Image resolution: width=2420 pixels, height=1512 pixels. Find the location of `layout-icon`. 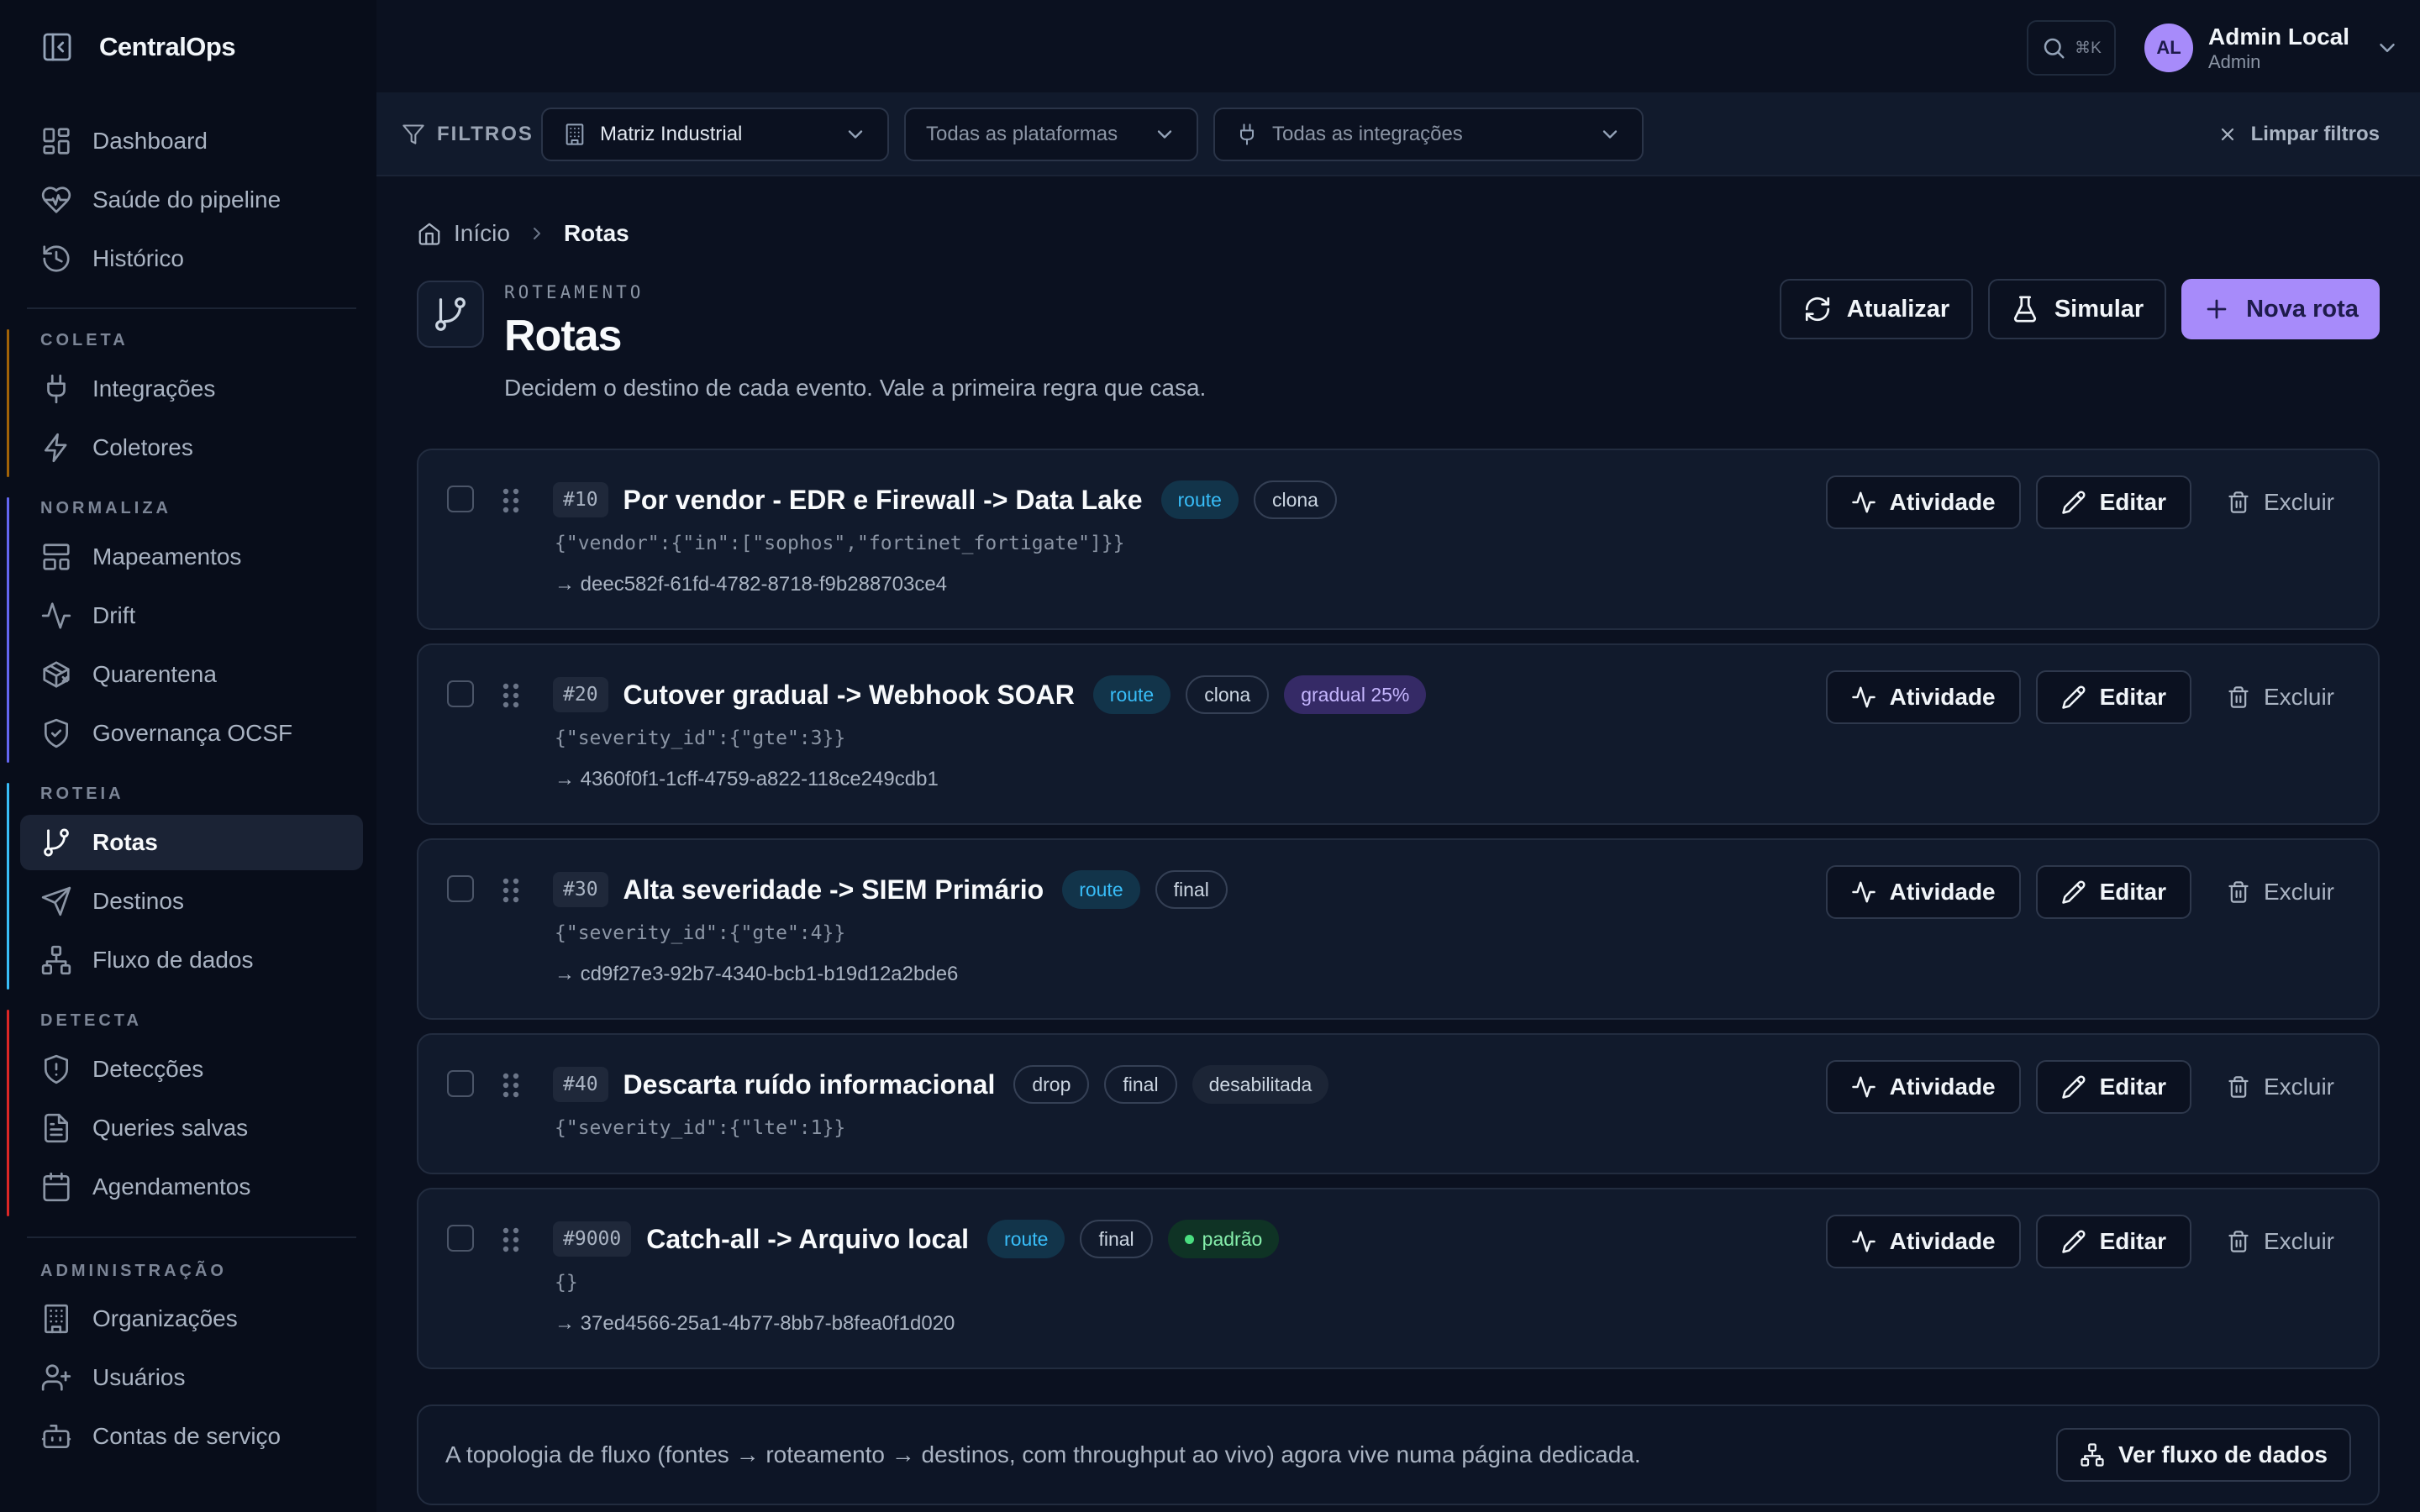

layout-icon is located at coordinates (56, 557).